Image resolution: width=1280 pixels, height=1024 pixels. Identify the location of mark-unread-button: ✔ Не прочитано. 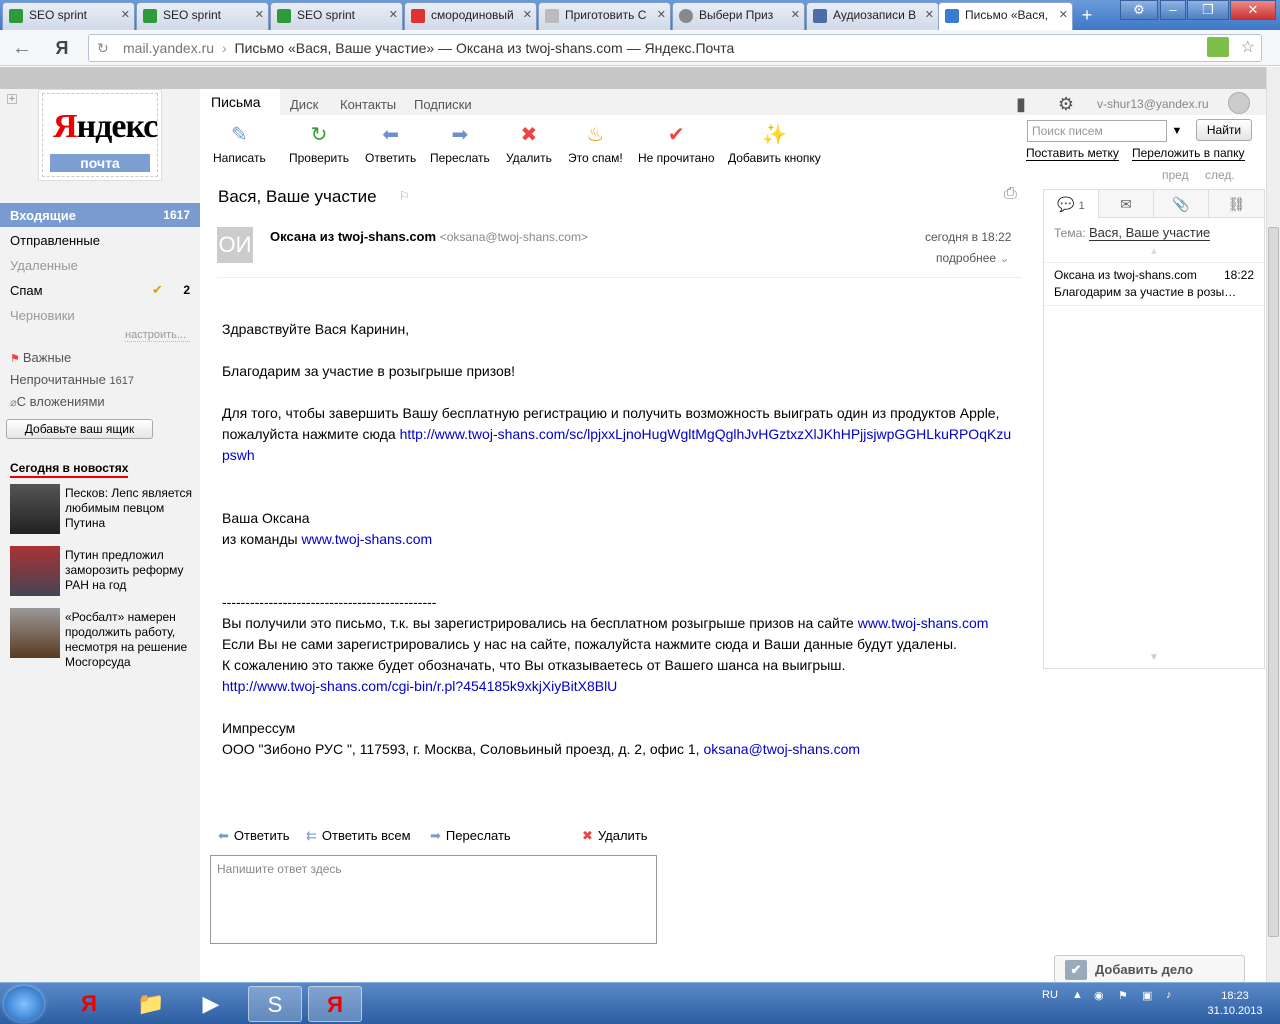
(676, 144).